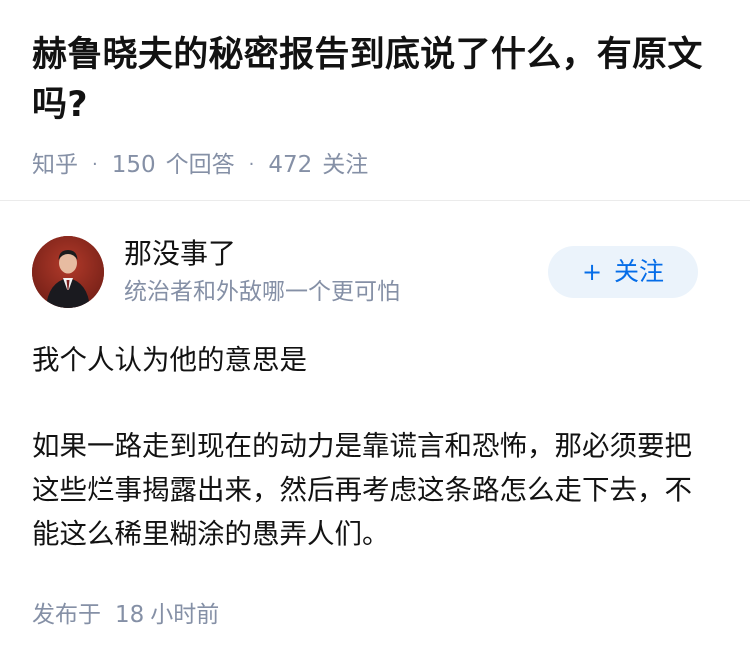 The width and height of the screenshot is (750, 670). Describe the element at coordinates (290, 165) in the screenshot. I see `followers-count: 472` at that location.